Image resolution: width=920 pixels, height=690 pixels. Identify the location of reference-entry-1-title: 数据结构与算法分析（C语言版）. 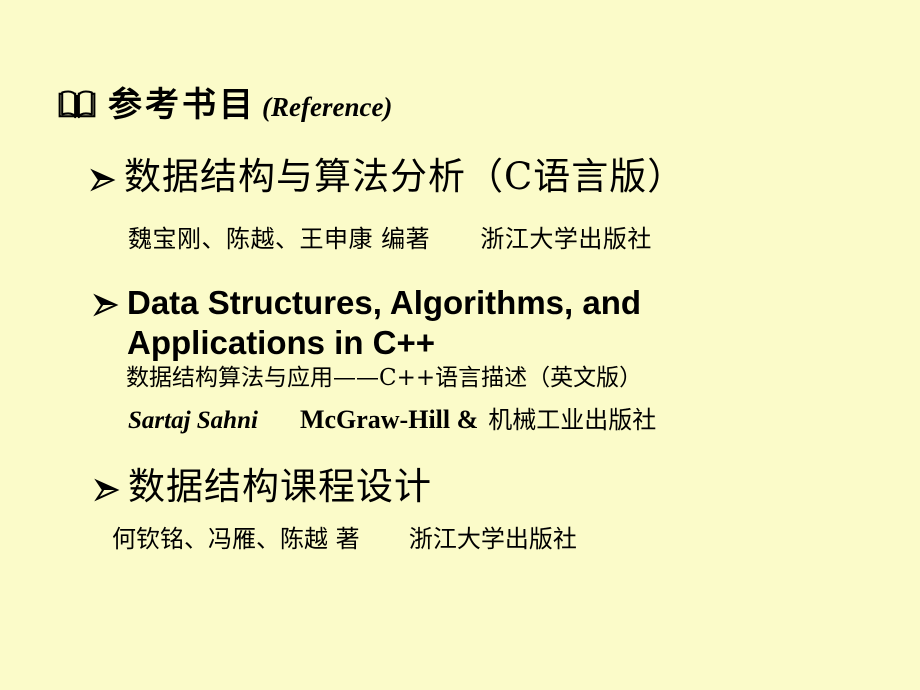
(405, 176).